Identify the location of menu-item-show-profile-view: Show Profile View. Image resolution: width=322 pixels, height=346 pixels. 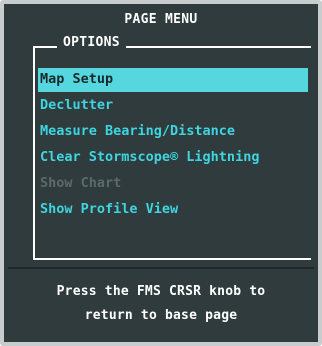
(173, 210).